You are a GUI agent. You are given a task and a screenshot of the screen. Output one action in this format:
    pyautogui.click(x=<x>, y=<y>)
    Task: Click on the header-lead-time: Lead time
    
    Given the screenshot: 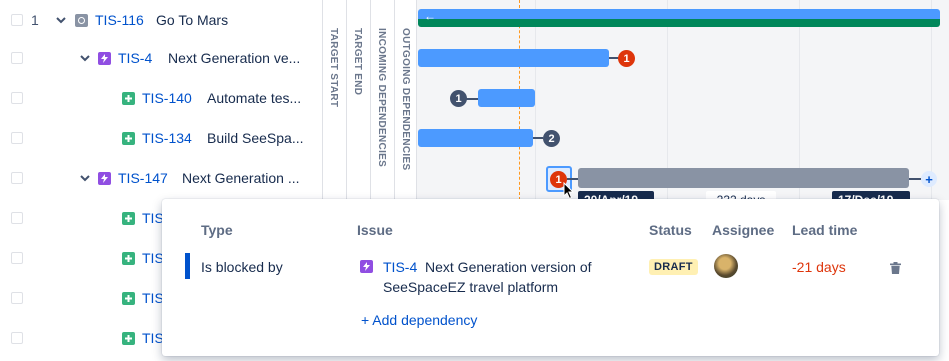 What is the action you would take?
    pyautogui.click(x=825, y=230)
    